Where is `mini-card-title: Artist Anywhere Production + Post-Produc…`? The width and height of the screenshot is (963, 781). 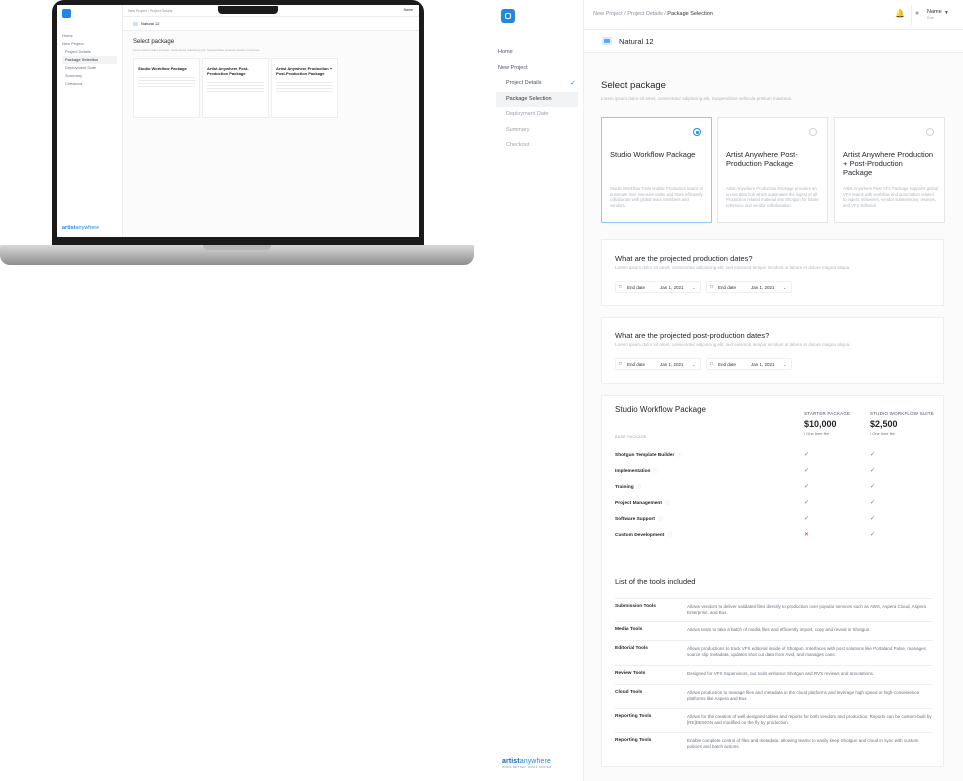
mini-card-title: Artist Anywhere Production + Post-Produc… is located at coordinates (304, 71).